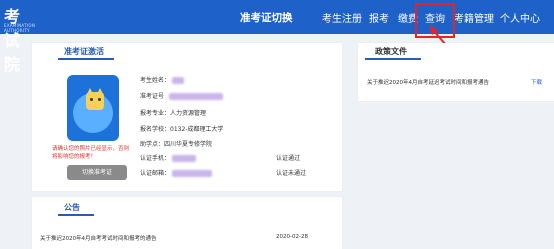  I want to click on switch-ticket-button: 切换准考证, so click(97, 172).